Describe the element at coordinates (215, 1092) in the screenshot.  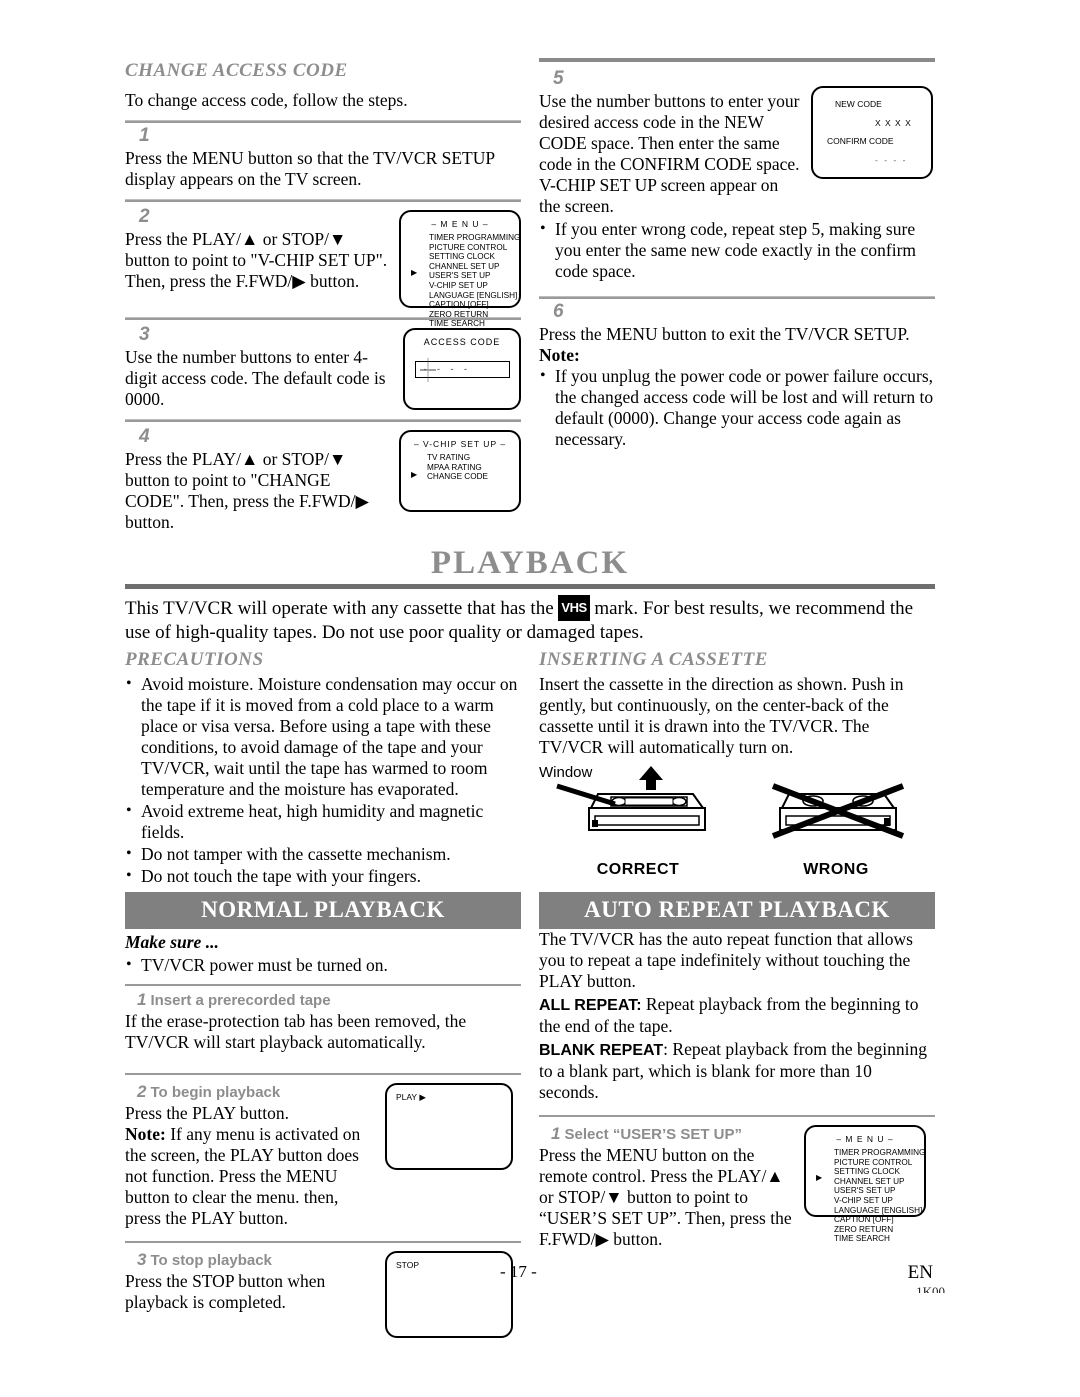
I see `step-heading: To begin playback` at that location.